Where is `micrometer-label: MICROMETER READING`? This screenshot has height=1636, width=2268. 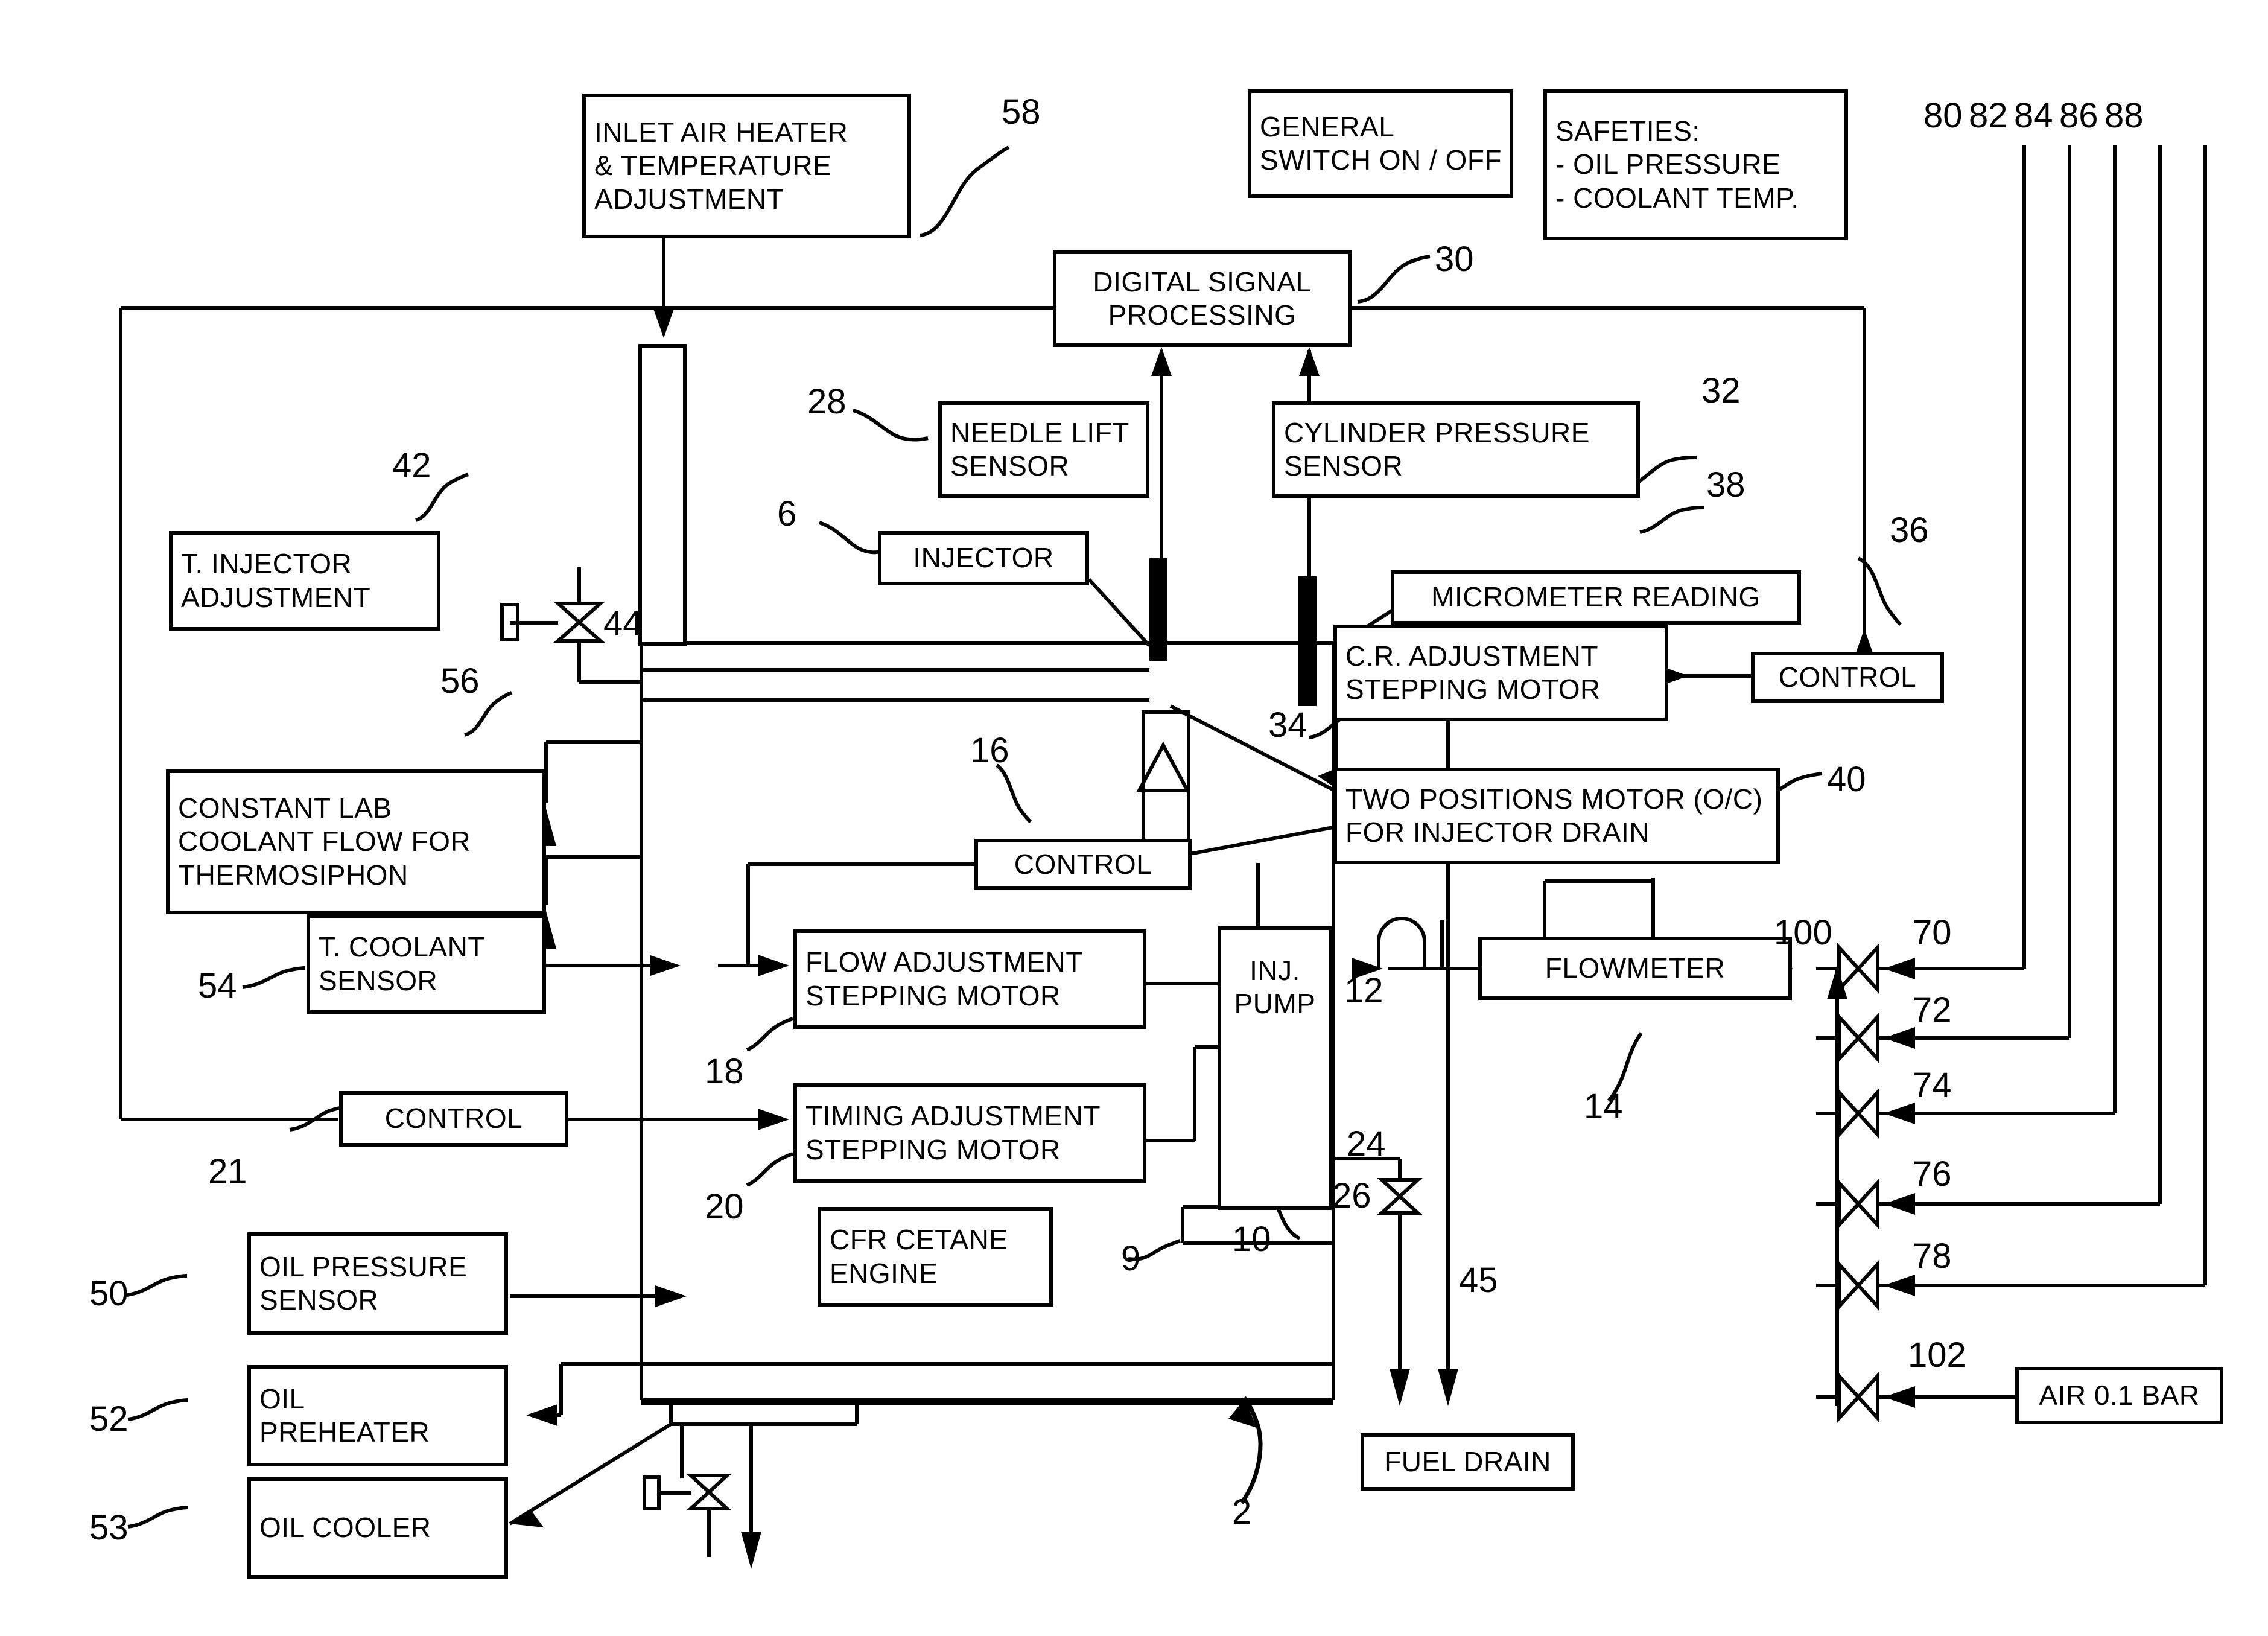
micrometer-label: MICROMETER READING is located at coordinates (1596, 597).